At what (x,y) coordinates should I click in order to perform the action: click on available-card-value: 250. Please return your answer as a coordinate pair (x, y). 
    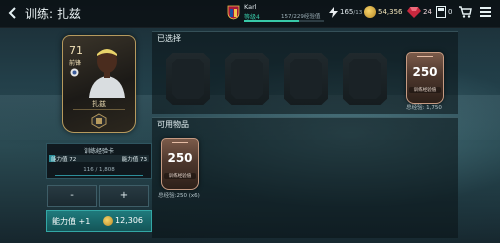
    Looking at the image, I should click on (180, 158).